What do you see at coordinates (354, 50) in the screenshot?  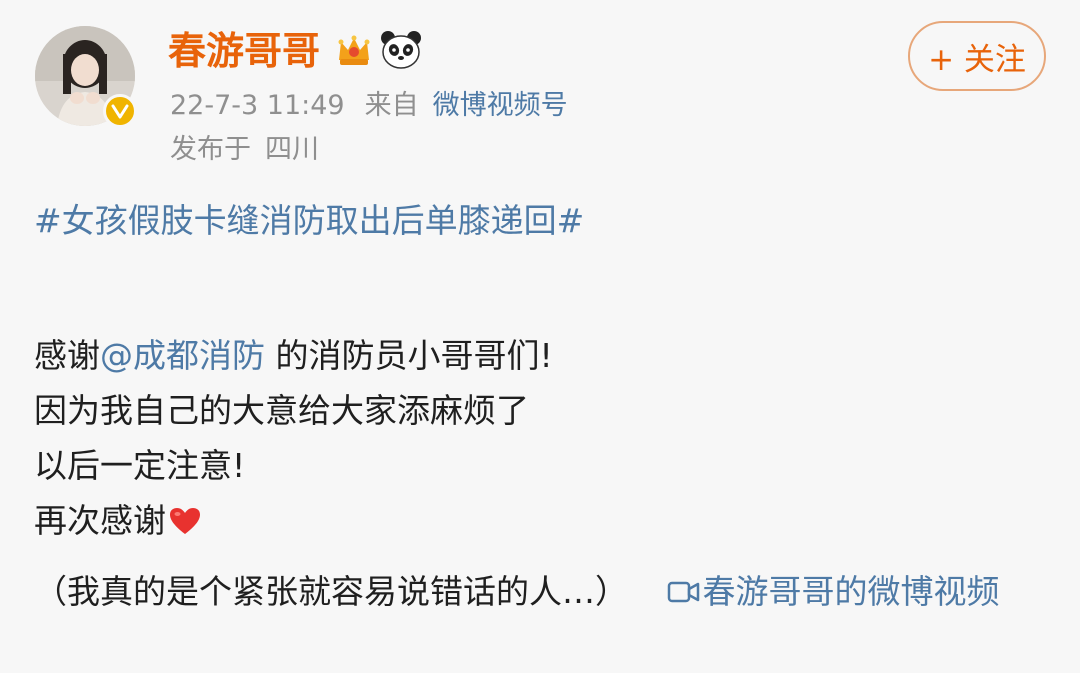 I see `crown-icon` at bounding box center [354, 50].